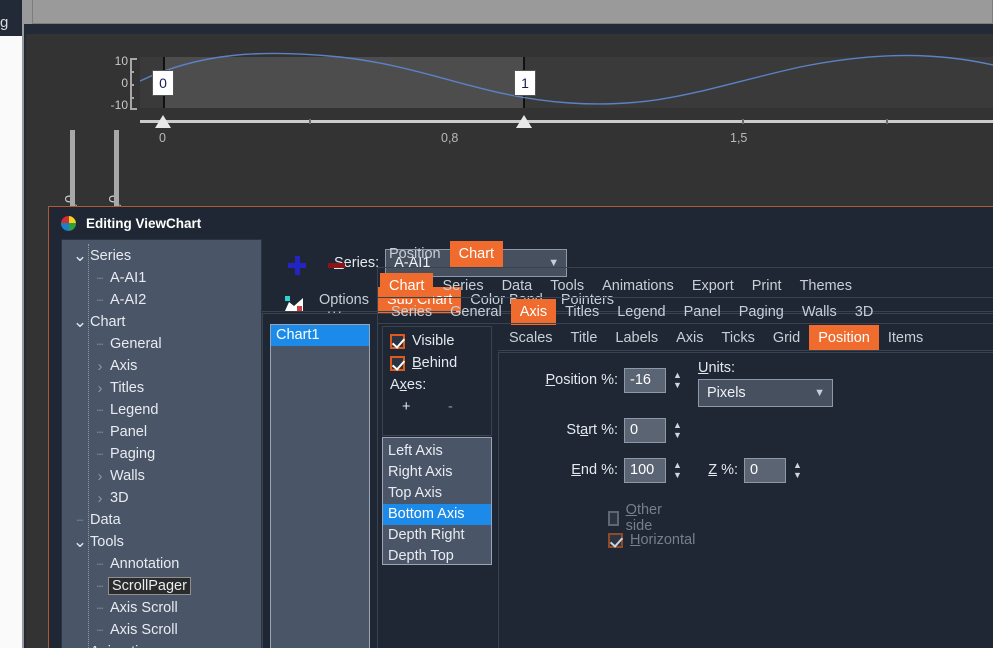 The width and height of the screenshot is (993, 648). What do you see at coordinates (645, 430) in the screenshot?
I see `start-percent-input: 0` at bounding box center [645, 430].